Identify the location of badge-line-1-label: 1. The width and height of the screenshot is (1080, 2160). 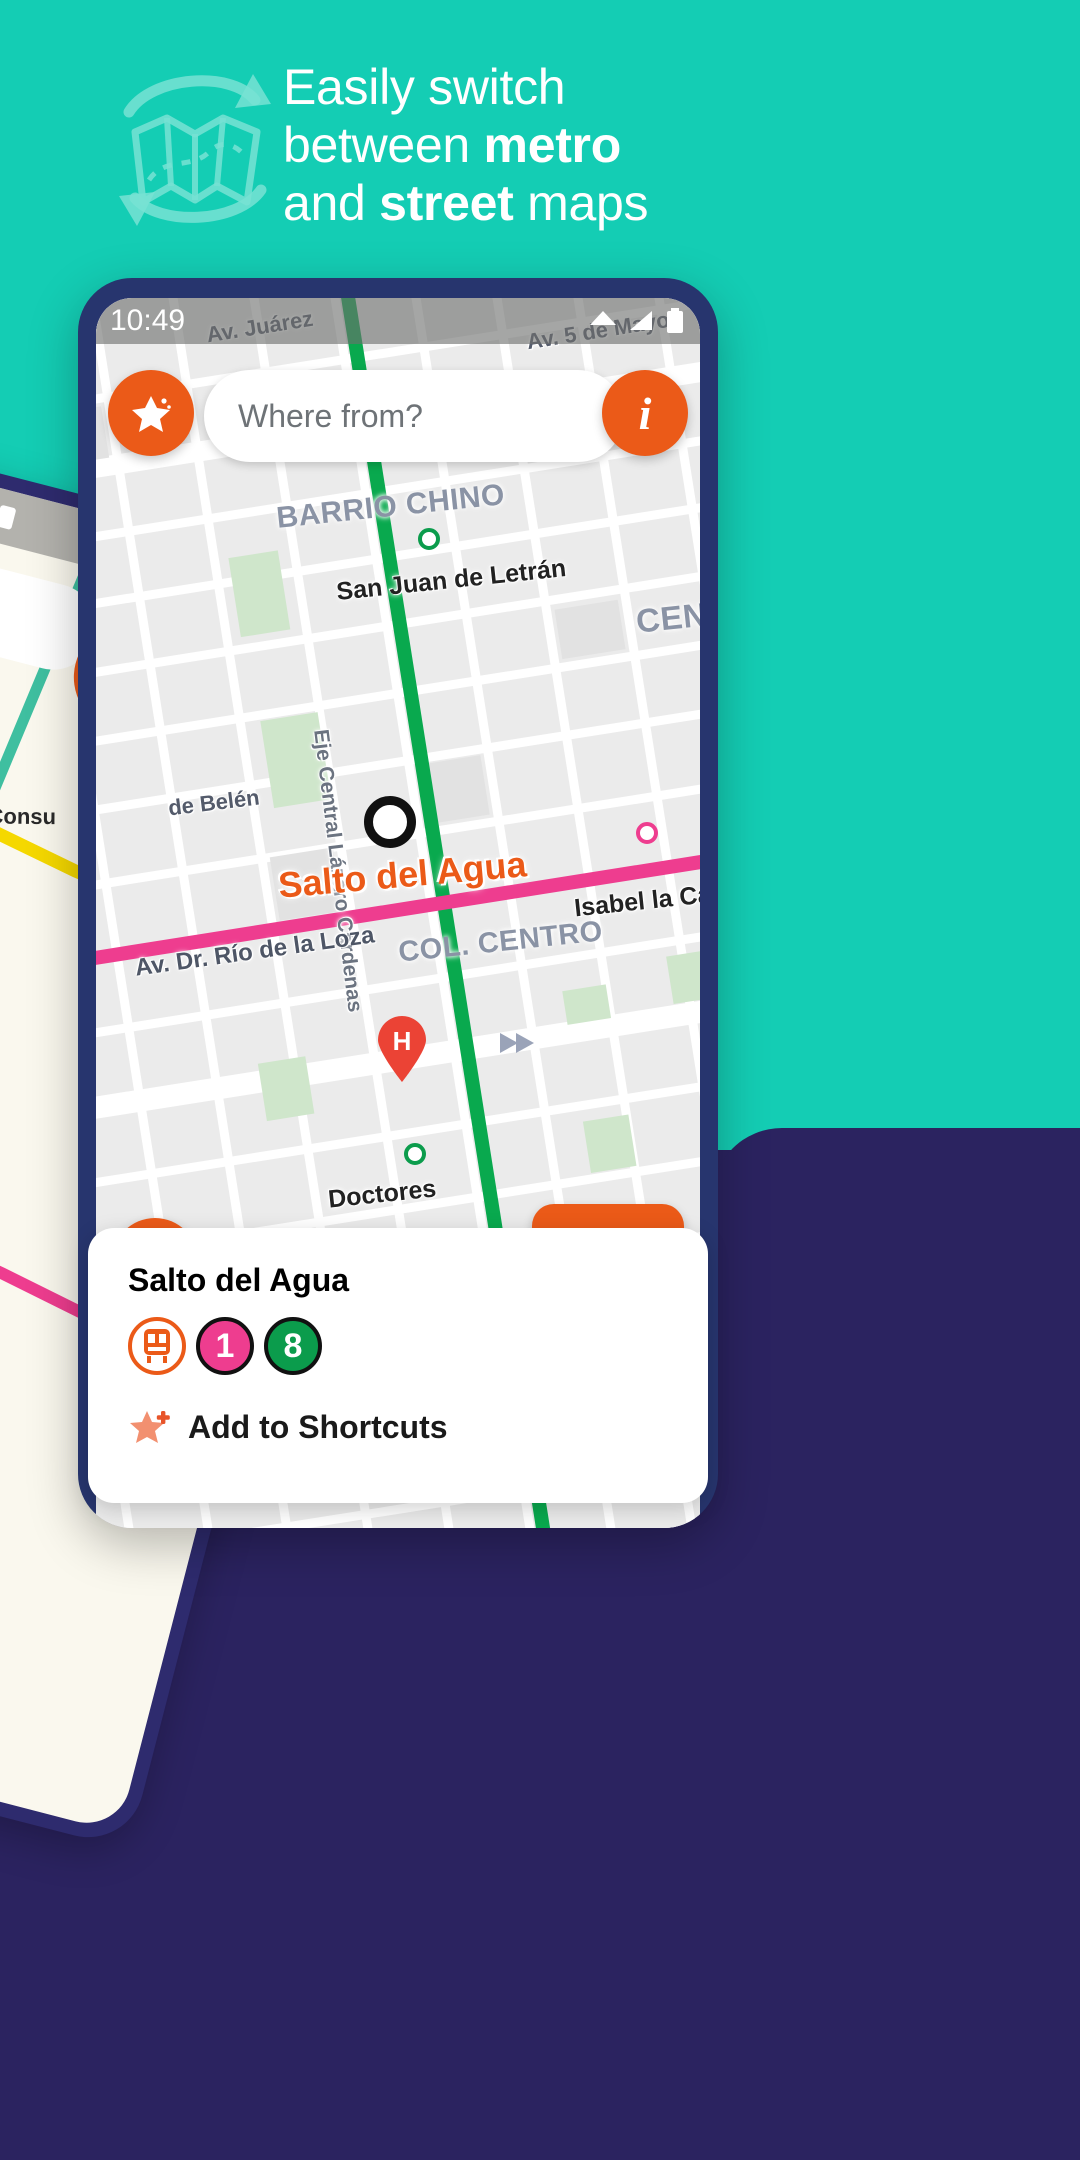
(225, 1345).